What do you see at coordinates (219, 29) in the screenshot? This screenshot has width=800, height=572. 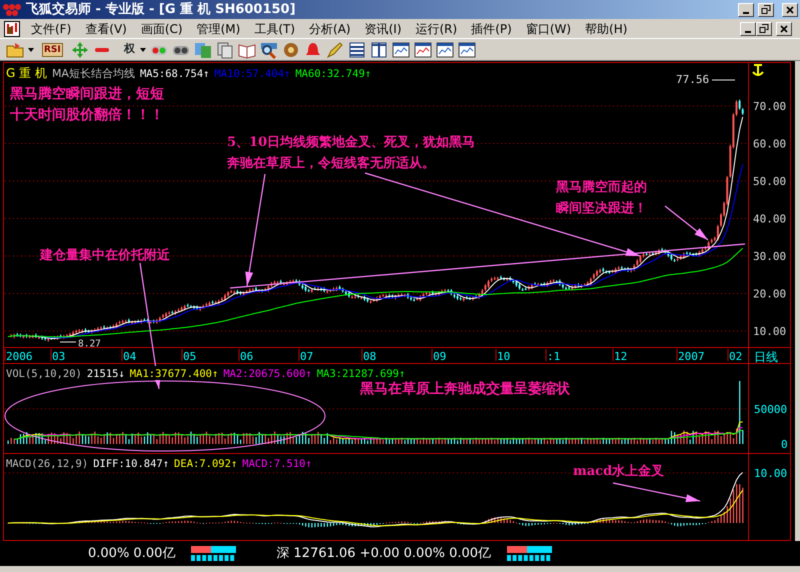 I see `menu-item: 管理(M)` at bounding box center [219, 29].